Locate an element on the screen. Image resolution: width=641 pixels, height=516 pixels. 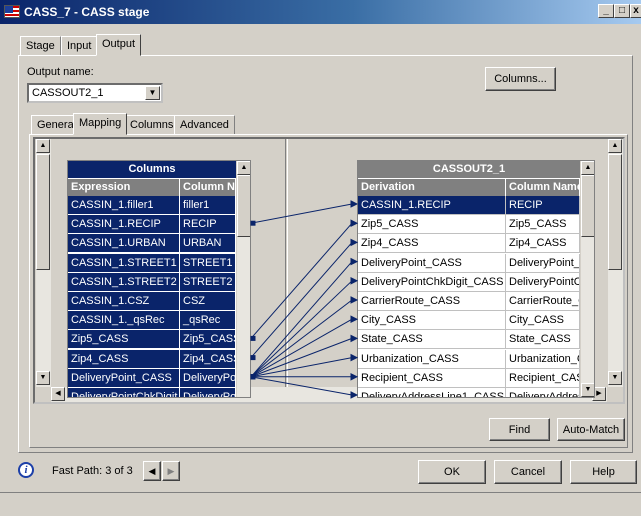
fast-path-forward-button: ▶ is located at coordinates (171, 471).